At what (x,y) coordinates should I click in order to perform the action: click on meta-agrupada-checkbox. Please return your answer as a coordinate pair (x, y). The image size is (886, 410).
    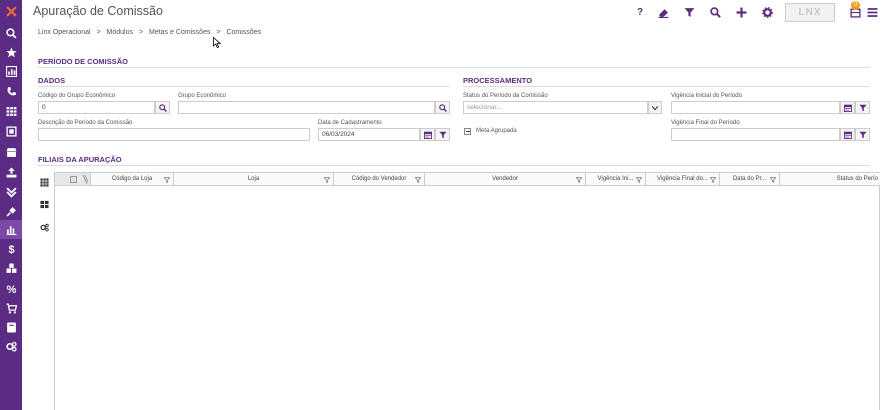
    Looking at the image, I should click on (467, 131).